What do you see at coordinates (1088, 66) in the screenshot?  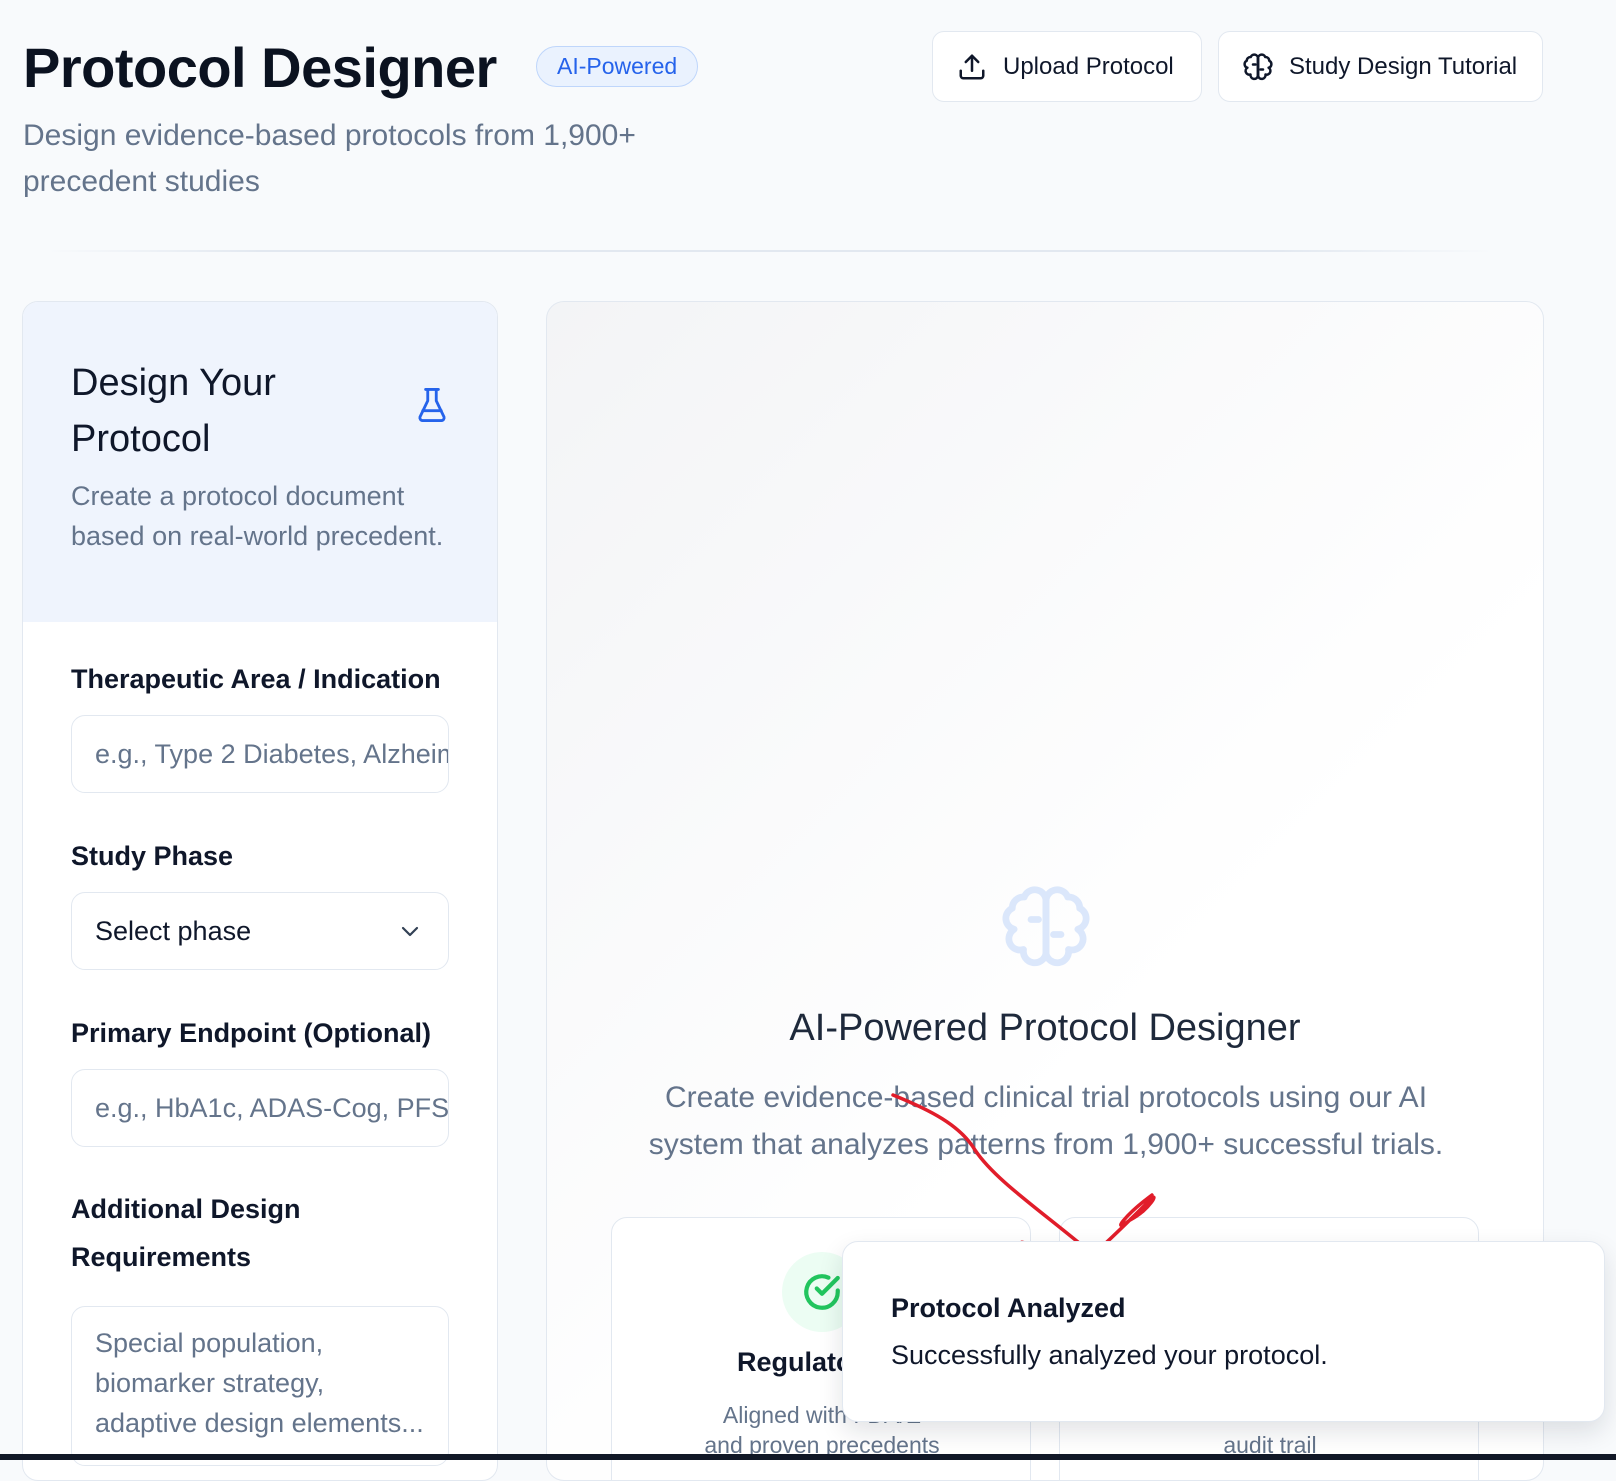 I see `upload-protocol-label: Upload Protocol` at bounding box center [1088, 66].